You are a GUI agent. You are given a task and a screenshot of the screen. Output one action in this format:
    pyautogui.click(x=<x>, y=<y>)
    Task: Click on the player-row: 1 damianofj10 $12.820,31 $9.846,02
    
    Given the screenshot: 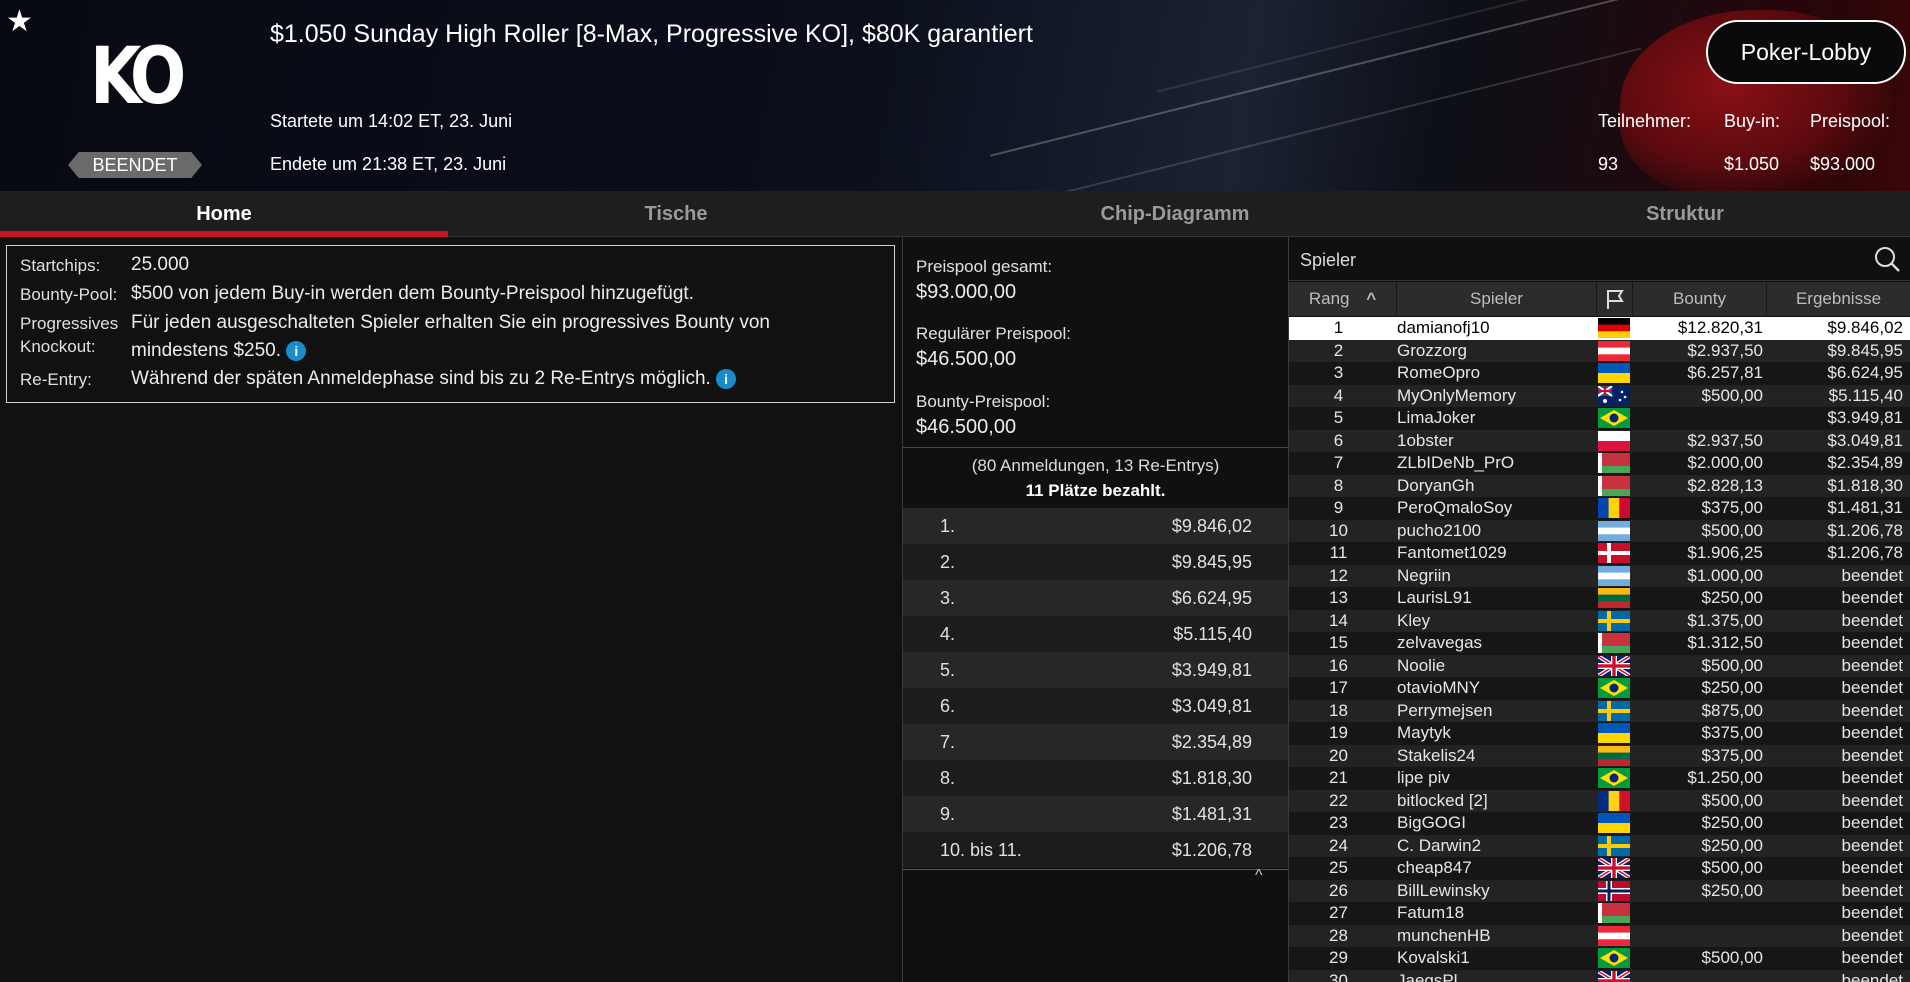 What is the action you would take?
    pyautogui.click(x=1599, y=328)
    